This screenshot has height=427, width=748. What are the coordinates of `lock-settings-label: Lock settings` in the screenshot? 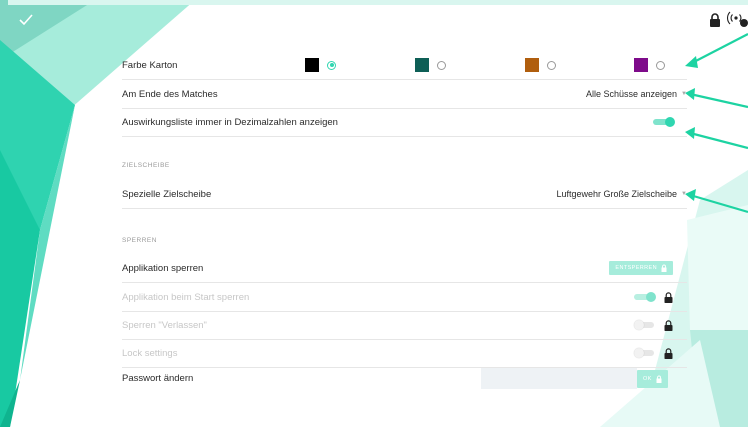 It's located at (150, 353).